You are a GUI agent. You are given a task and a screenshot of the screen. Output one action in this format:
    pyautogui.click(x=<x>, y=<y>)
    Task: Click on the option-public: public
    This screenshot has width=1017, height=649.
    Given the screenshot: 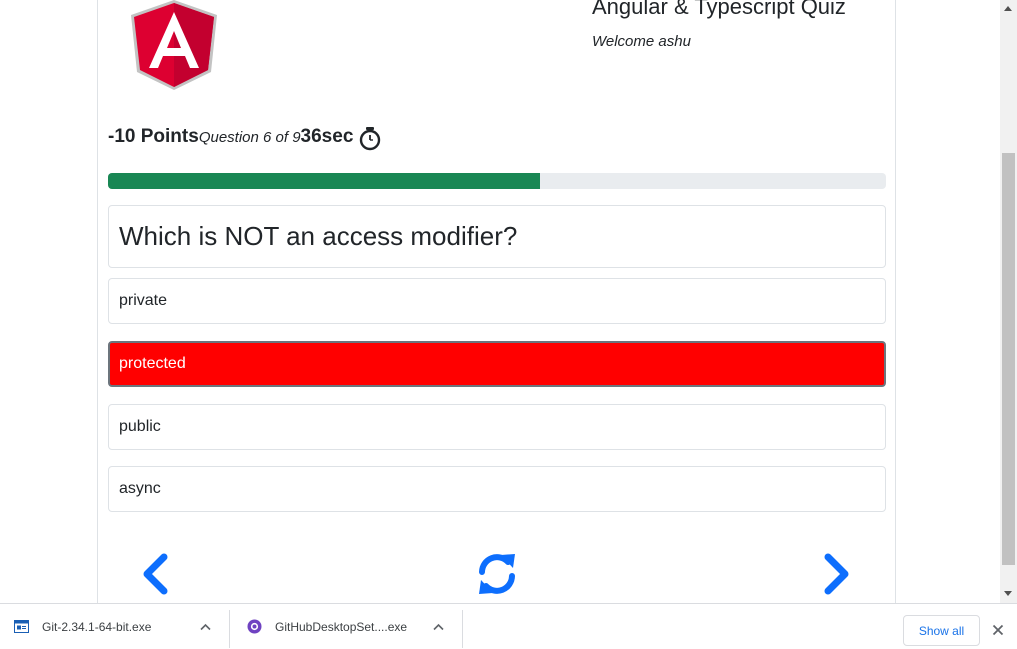 What is the action you would take?
    pyautogui.click(x=497, y=427)
    